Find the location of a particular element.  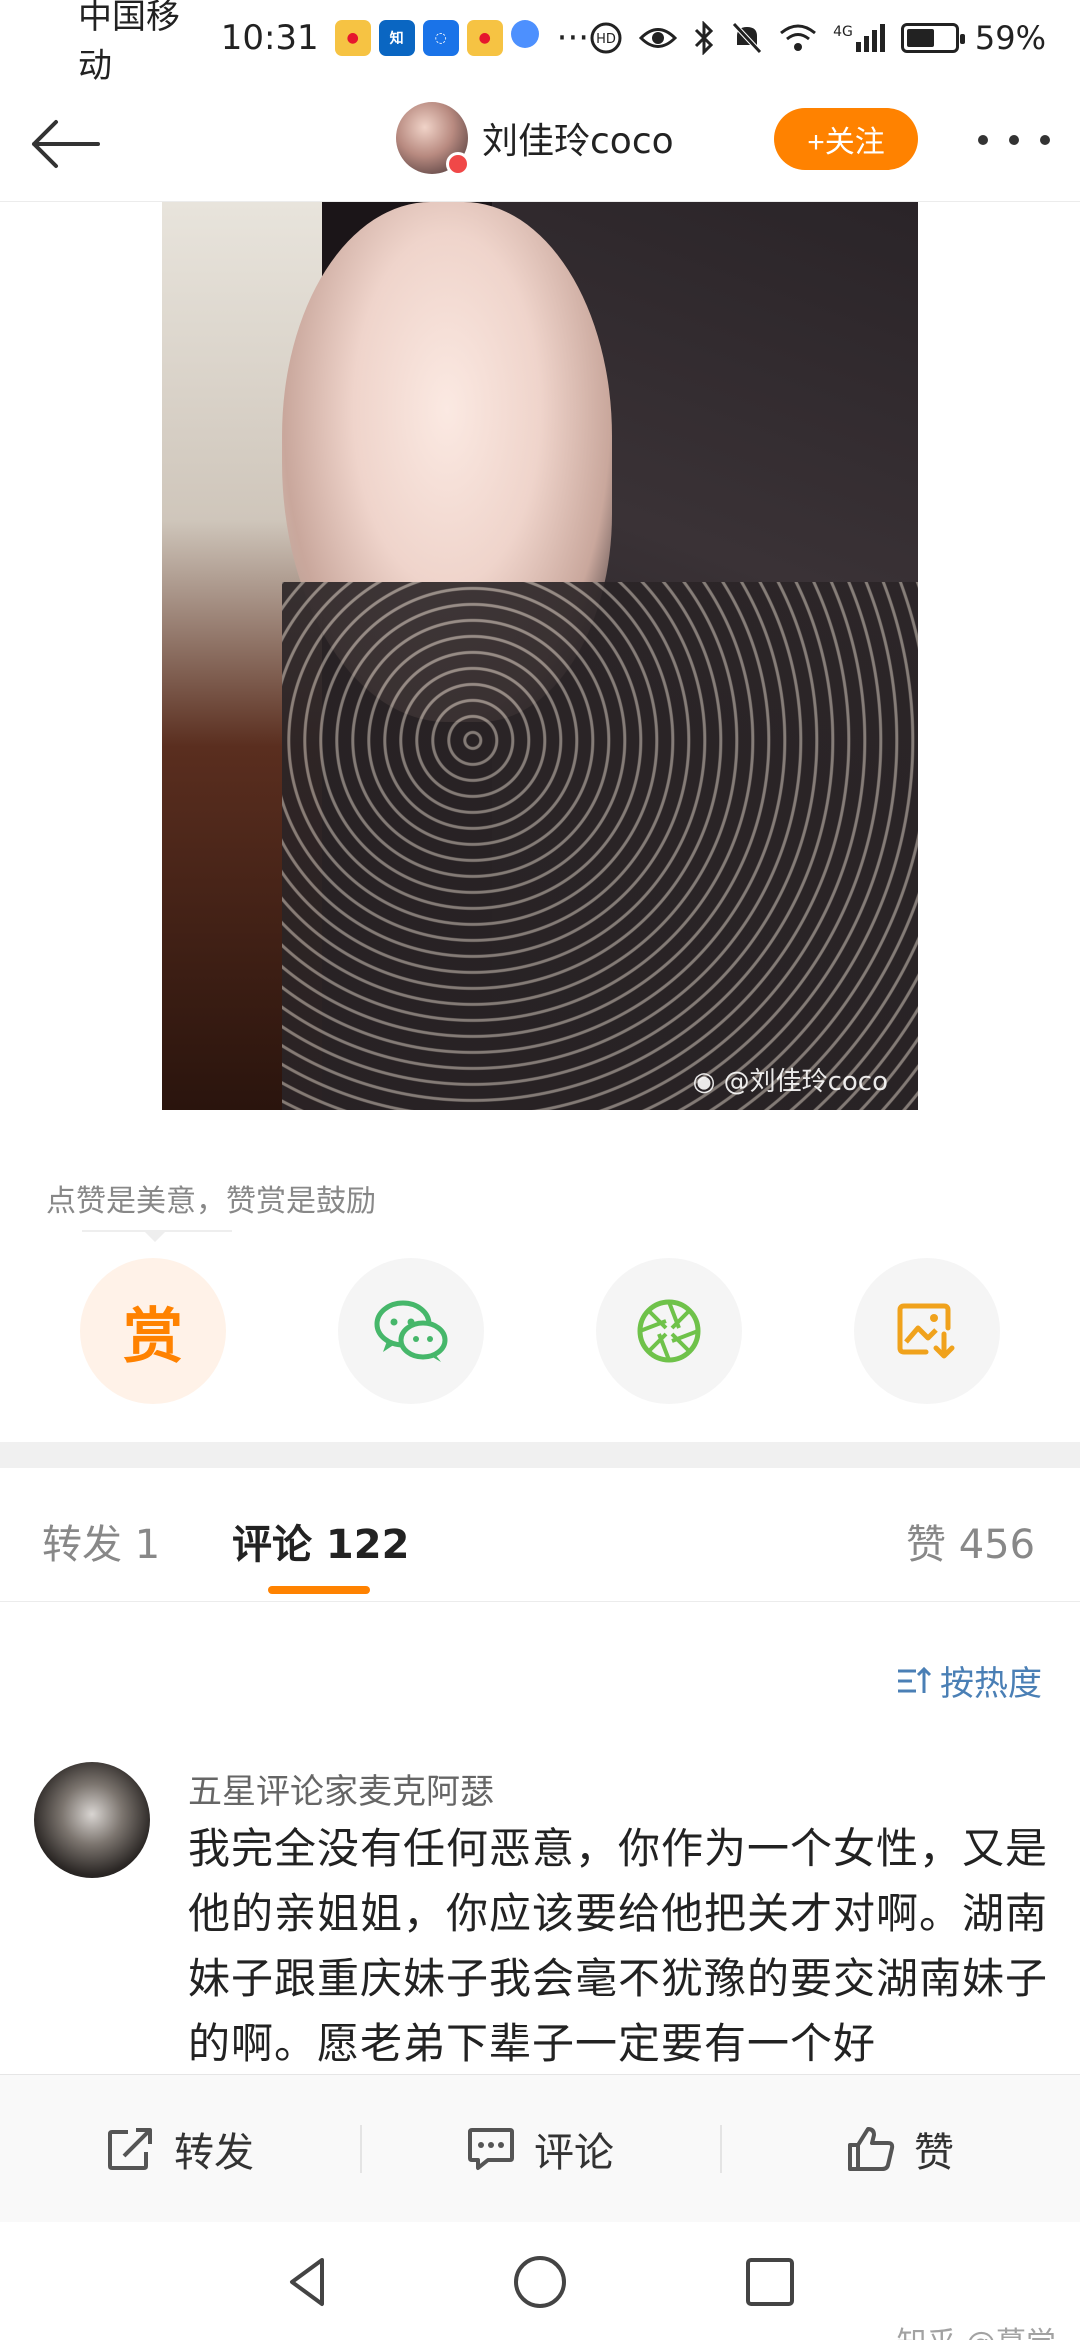

weibo-logo-icon: ◉ is located at coordinates (704, 1082).